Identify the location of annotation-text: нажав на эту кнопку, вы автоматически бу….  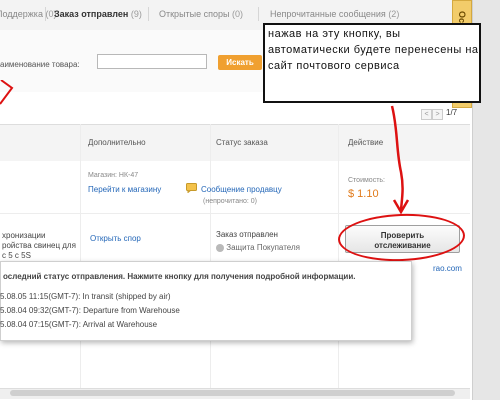
(373, 50).